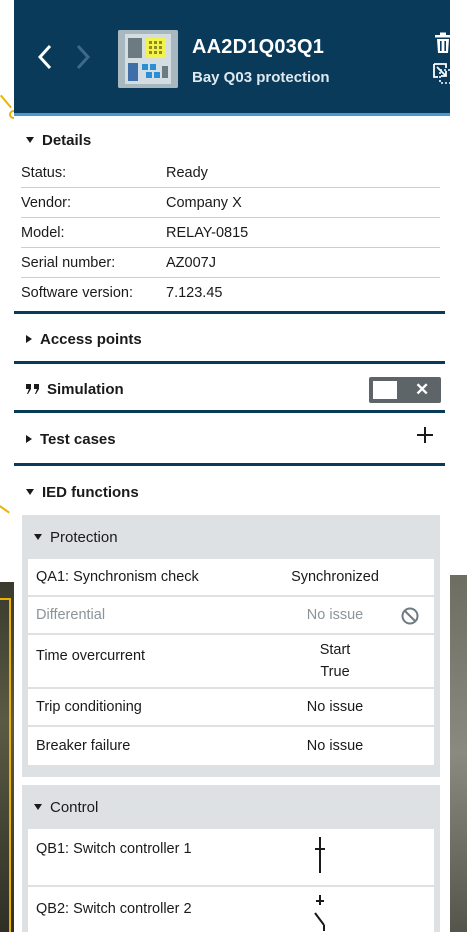  What do you see at coordinates (335, 650) in the screenshot?
I see `function-status-line1: Start` at bounding box center [335, 650].